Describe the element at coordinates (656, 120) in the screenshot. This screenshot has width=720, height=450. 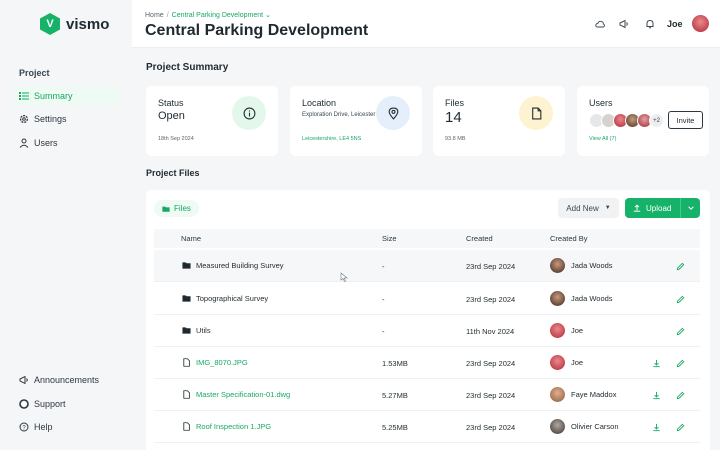
I see `more-users-count: +2` at that location.